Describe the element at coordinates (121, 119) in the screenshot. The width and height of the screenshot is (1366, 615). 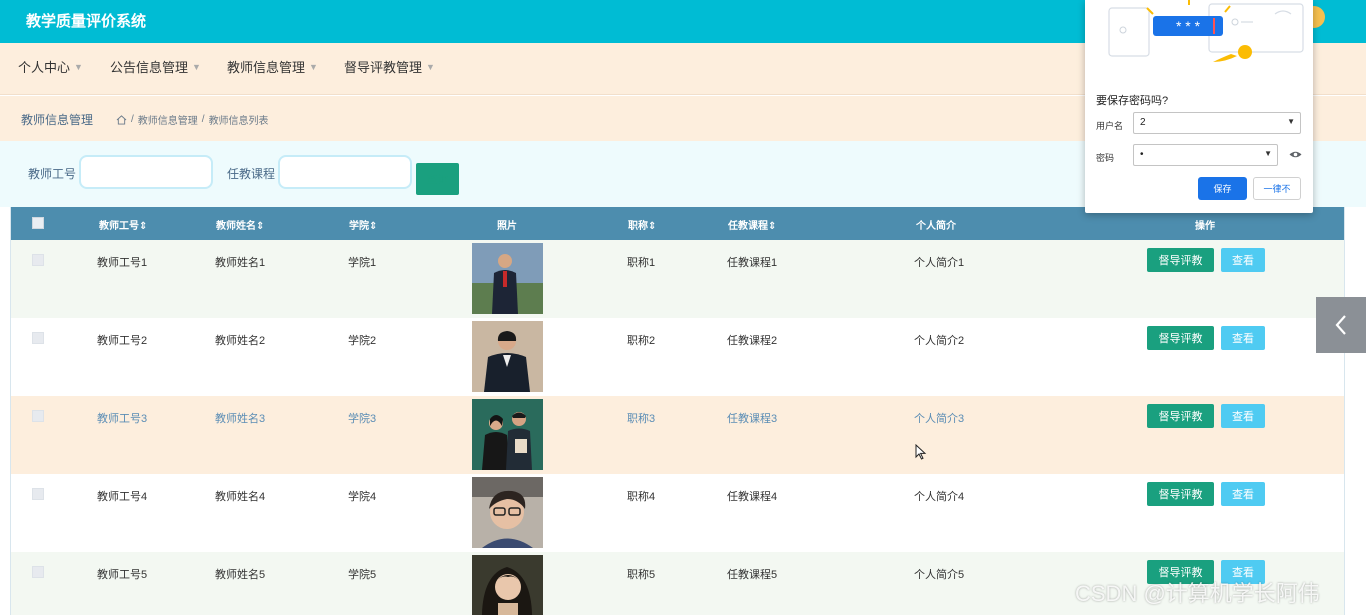
I see `home-icon` at that location.